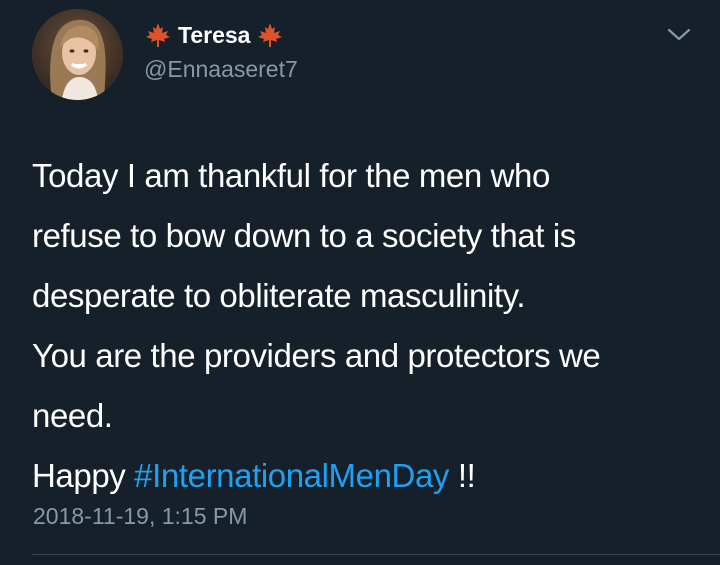 This screenshot has height=565, width=720. Describe the element at coordinates (291, 175) in the screenshot. I see `tweet-line: Today I am thankful for the men who` at that location.